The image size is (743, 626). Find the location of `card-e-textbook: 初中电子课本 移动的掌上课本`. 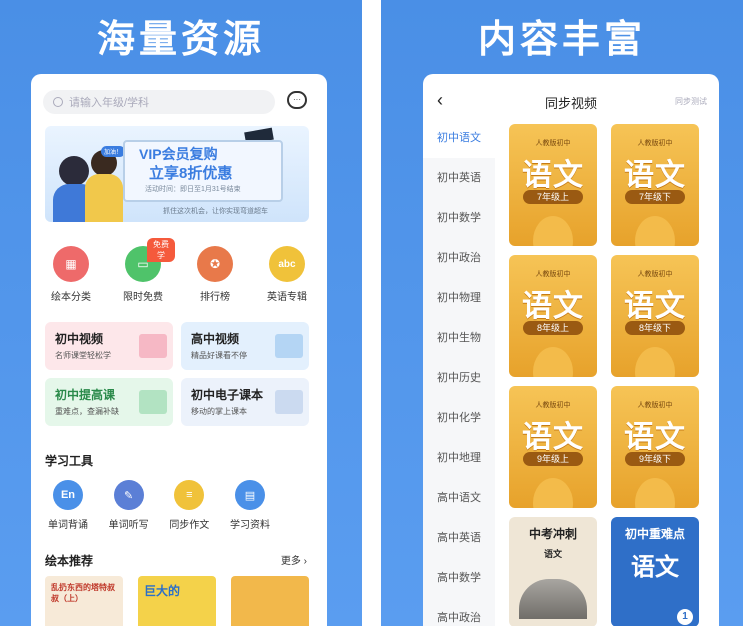

card-e-textbook: 初中电子课本 移动的掌上课本 is located at coordinates (245, 402).